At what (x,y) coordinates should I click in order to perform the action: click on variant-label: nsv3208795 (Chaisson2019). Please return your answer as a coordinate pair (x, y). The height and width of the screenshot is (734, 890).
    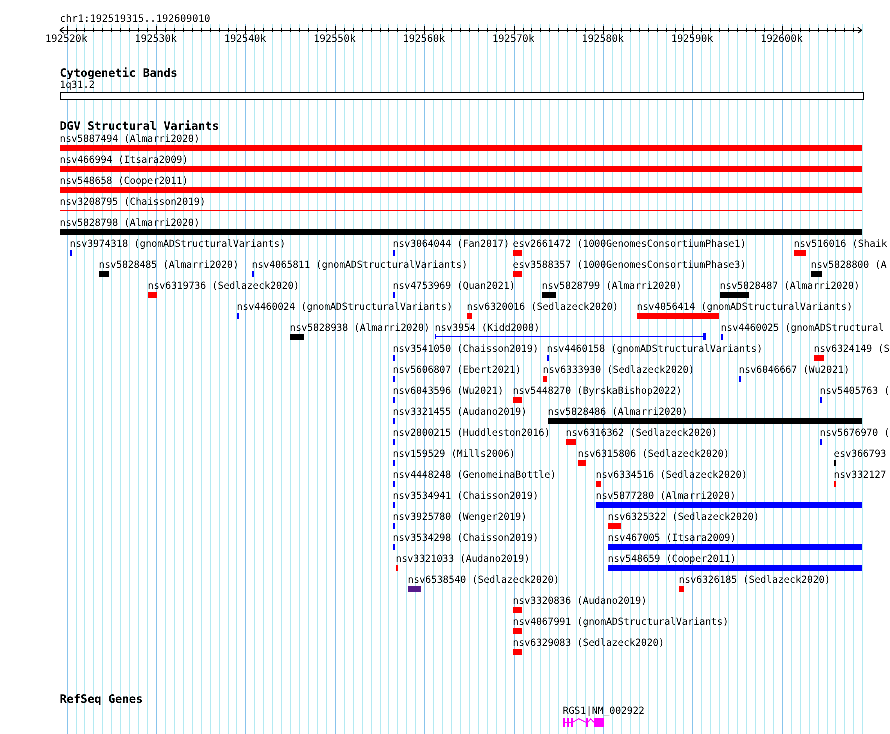
    Looking at the image, I should click on (133, 202).